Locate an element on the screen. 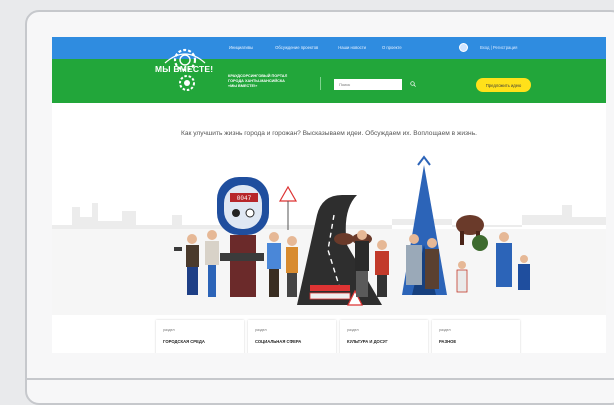 This screenshot has width=614, height=405. section-card-title: СОЦИАЛЬНАЯ СФЕРА is located at coordinates (278, 341).